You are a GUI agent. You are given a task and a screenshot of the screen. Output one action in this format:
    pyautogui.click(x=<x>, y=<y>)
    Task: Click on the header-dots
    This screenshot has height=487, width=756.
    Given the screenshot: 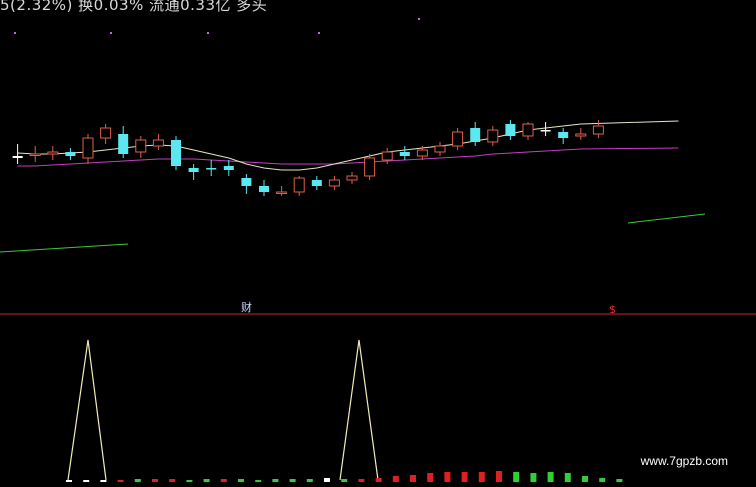 What is the action you would take?
    pyautogui.click(x=217, y=26)
    